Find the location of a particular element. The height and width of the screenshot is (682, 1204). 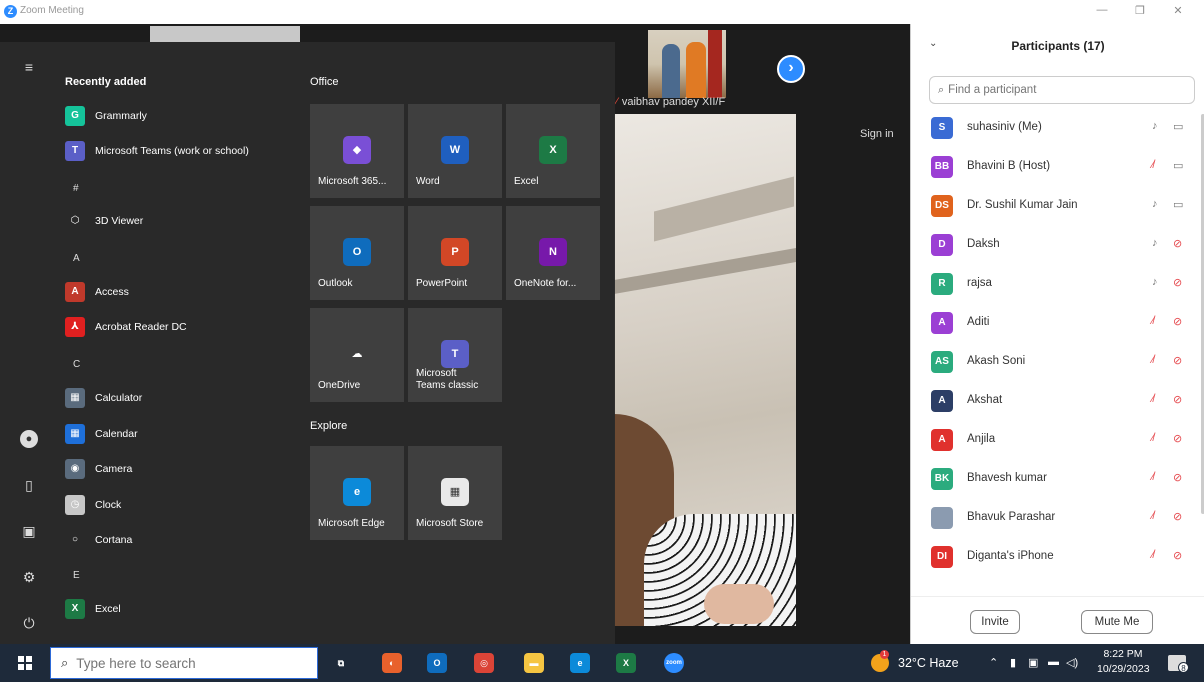

start-app-item: A Access is located at coordinates (97, 292).